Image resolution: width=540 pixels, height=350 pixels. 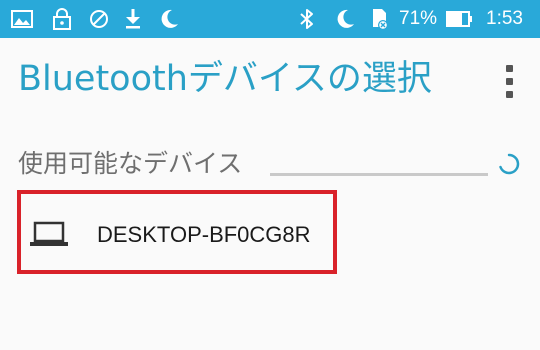 I want to click on page-title: Bluetoothデバイスの選択, so click(x=225, y=79).